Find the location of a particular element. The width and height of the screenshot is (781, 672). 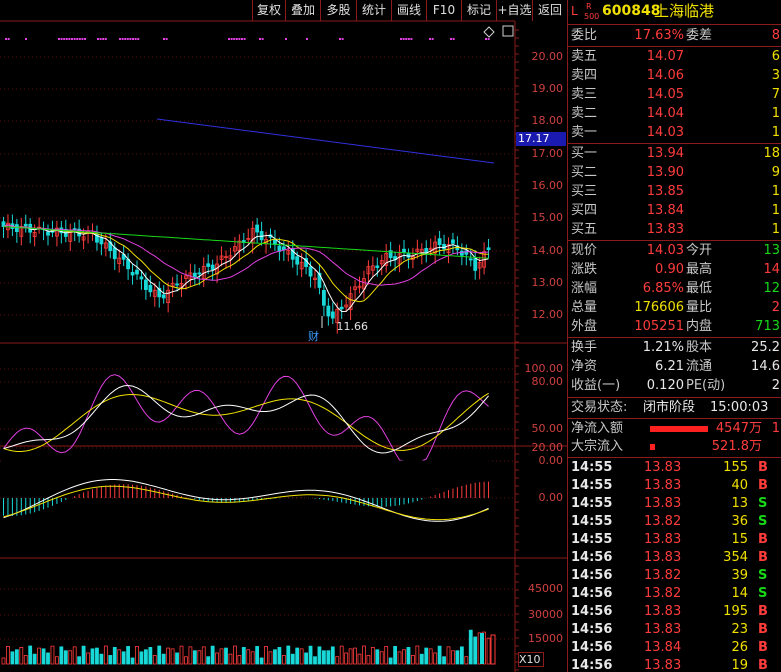

quote-value-2: 14 is located at coordinates (771, 269).